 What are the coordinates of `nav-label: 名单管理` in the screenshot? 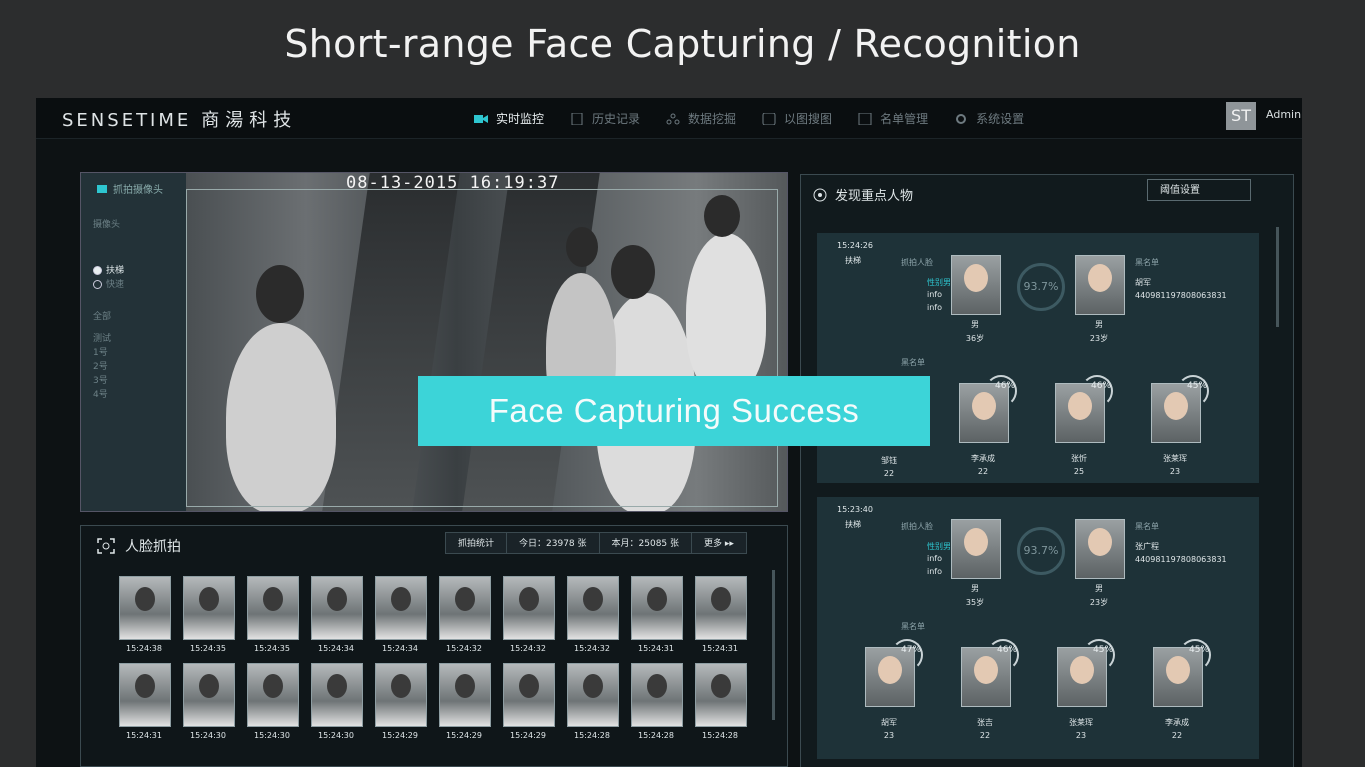 It's located at (904, 119).